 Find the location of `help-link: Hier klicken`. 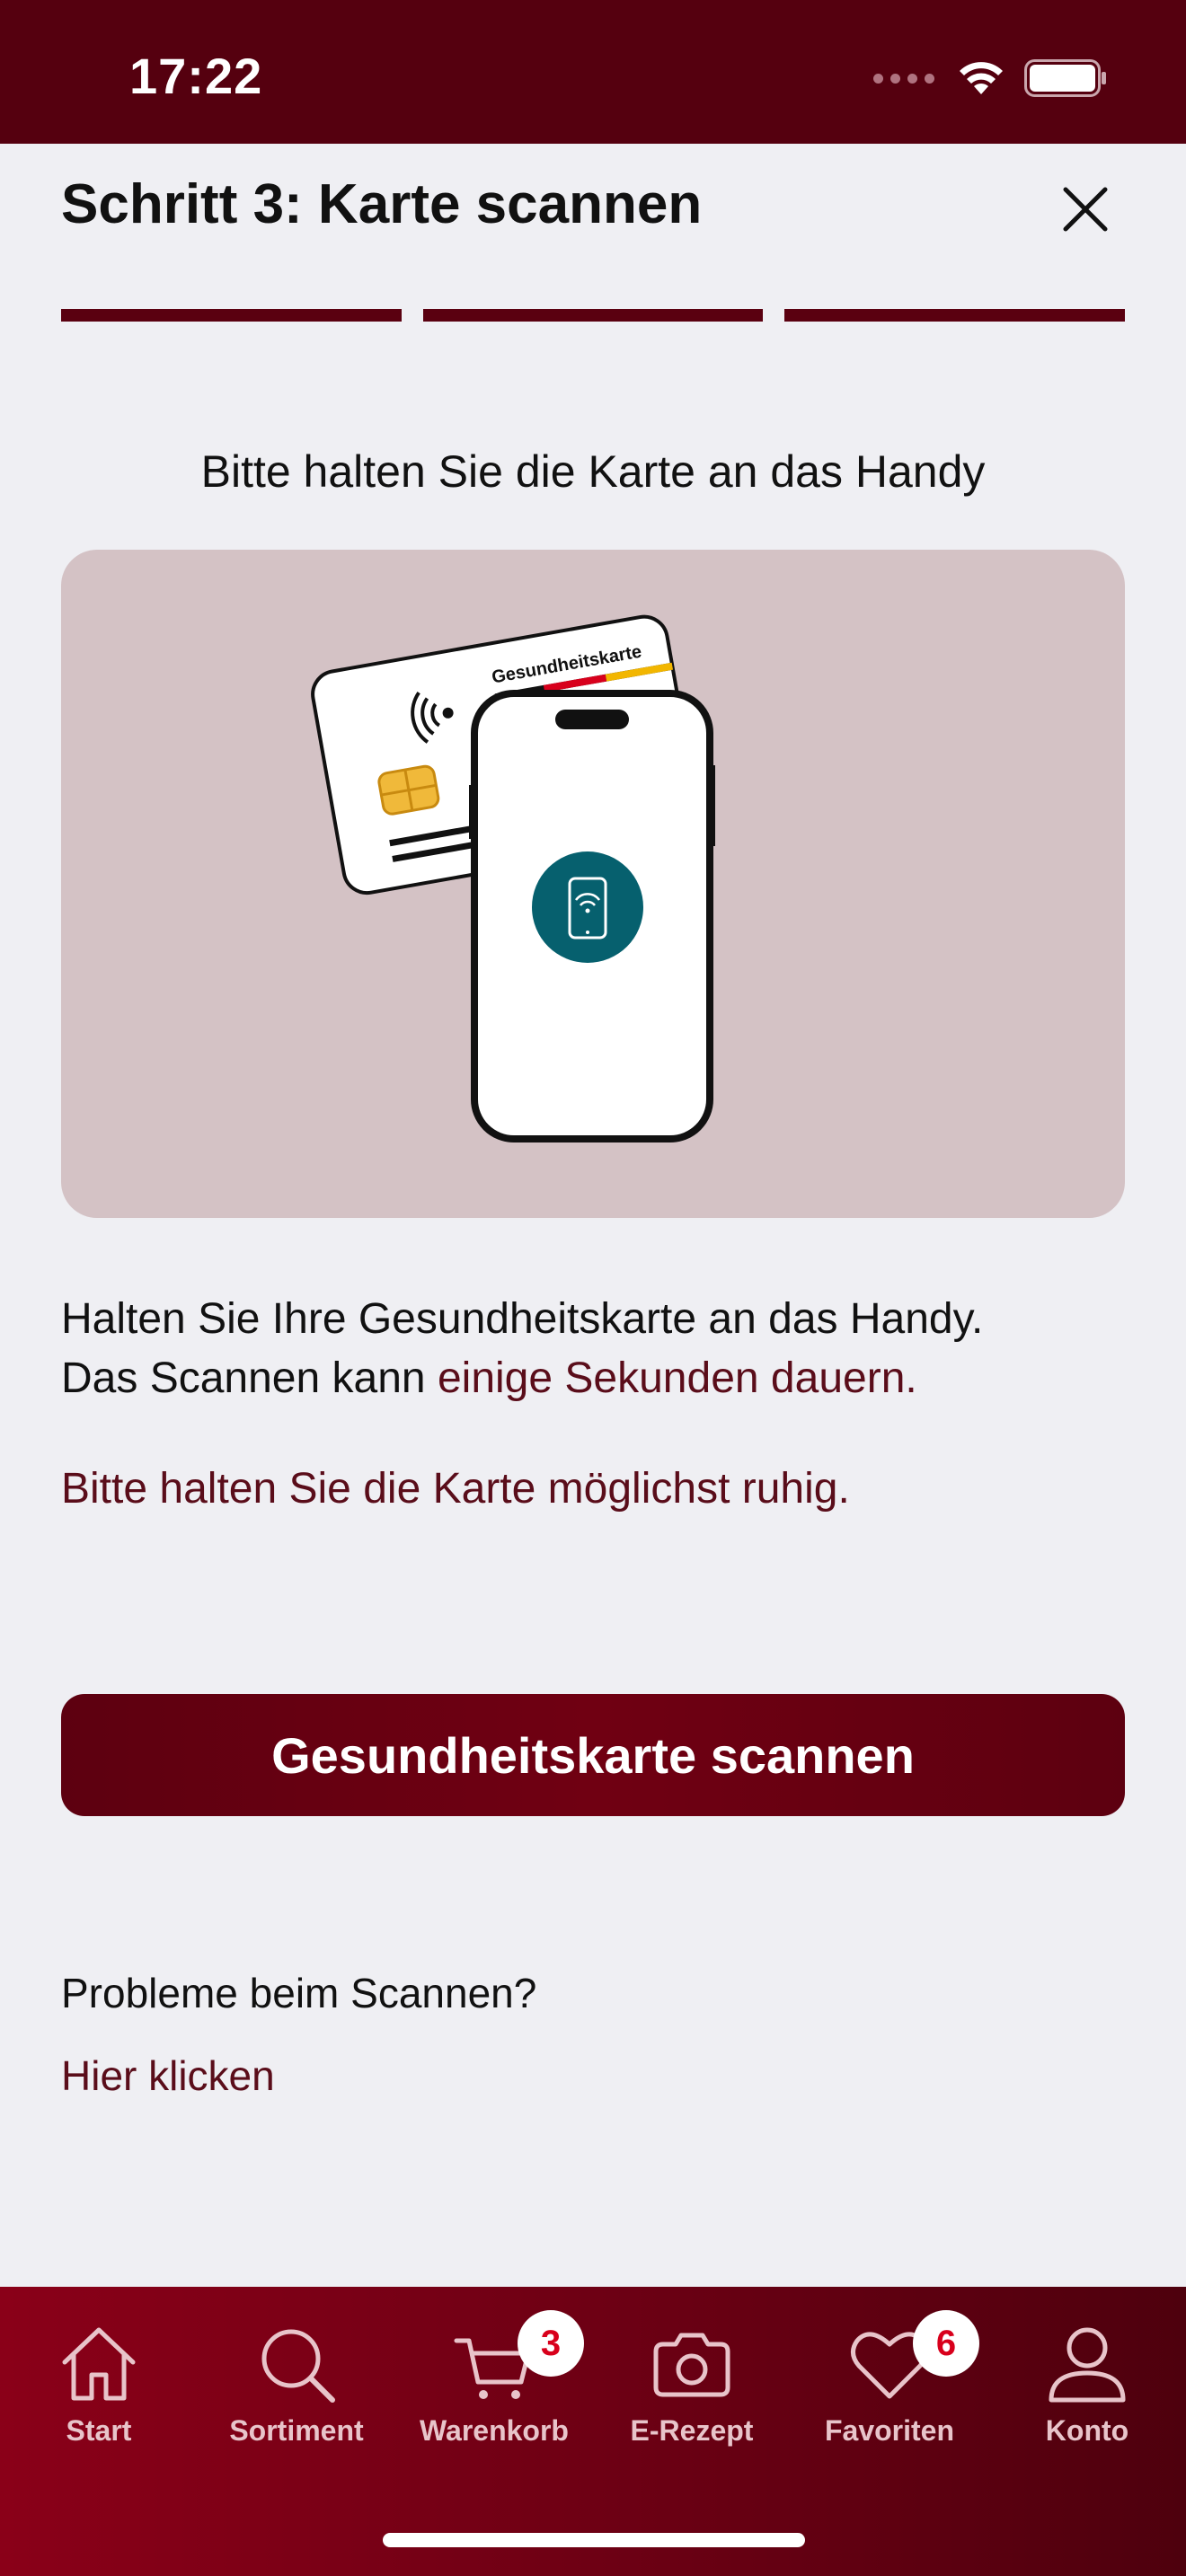

help-link: Hier klicken is located at coordinates (168, 2075).